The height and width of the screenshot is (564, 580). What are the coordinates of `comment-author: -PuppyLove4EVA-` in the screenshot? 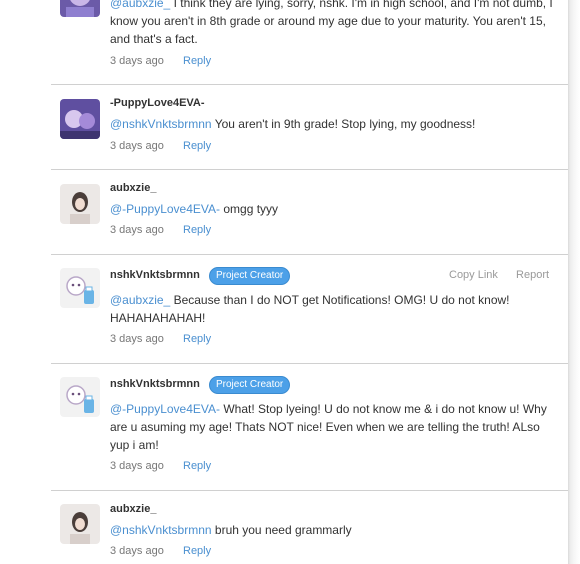 It's located at (157, 103).